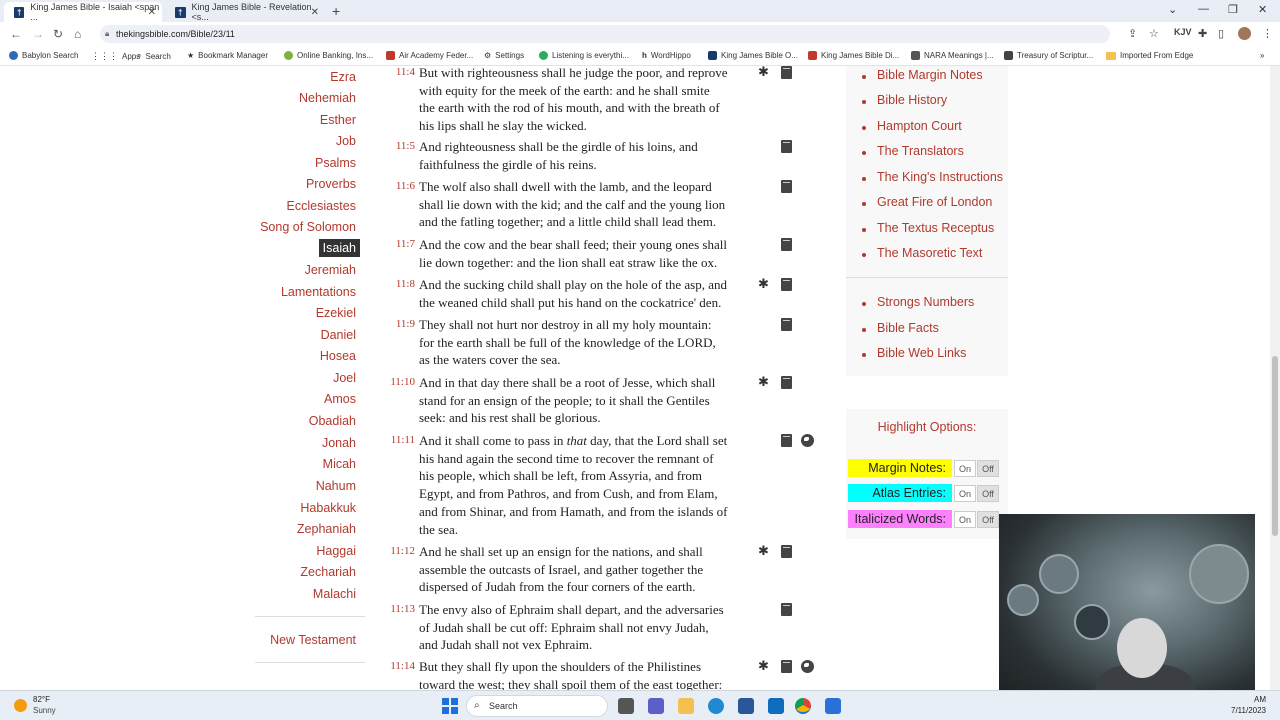  What do you see at coordinates (1154, 33) in the screenshot?
I see `star-icon: ☆` at bounding box center [1154, 33].